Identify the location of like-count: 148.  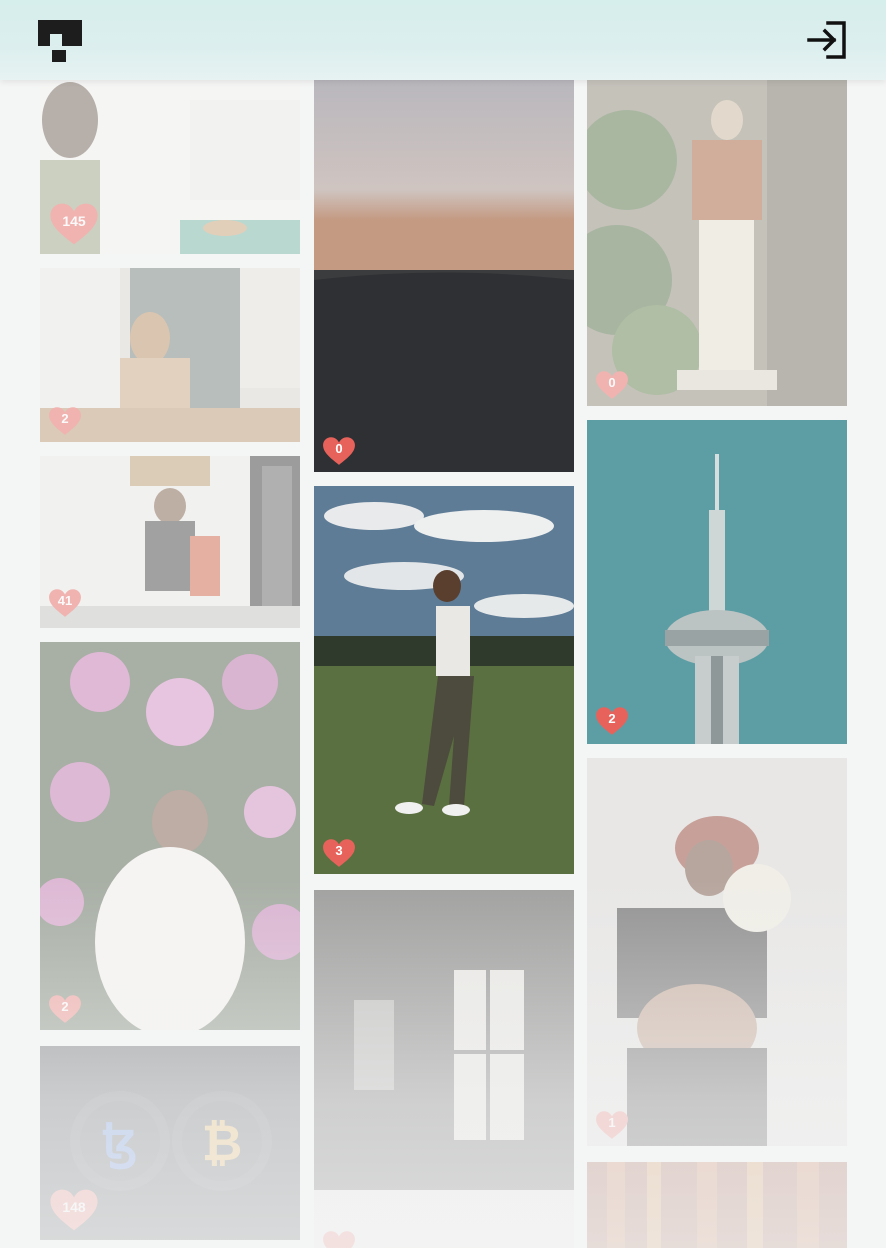
(74, 1207).